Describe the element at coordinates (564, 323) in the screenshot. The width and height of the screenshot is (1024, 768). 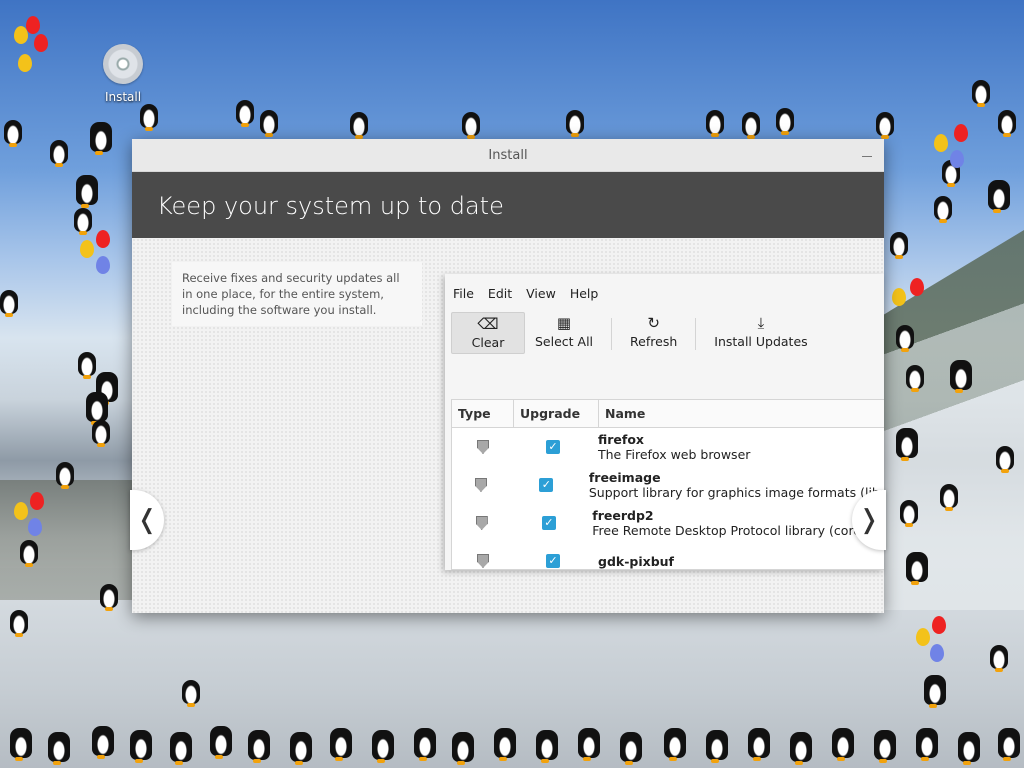
I see `select-all-icon: ▦` at that location.